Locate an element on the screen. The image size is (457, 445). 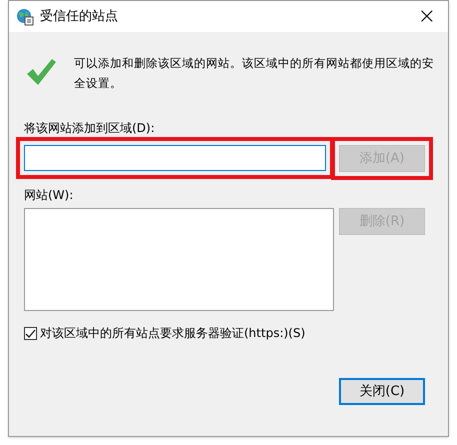
checkmark-icon is located at coordinates (41, 72).